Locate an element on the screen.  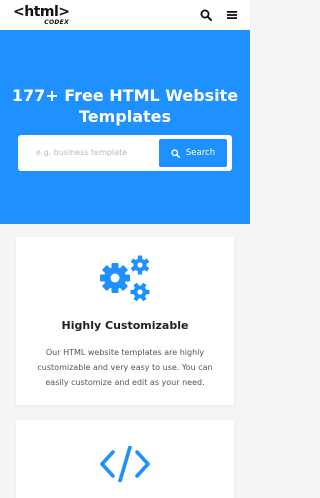
search-input is located at coordinates (89, 152).